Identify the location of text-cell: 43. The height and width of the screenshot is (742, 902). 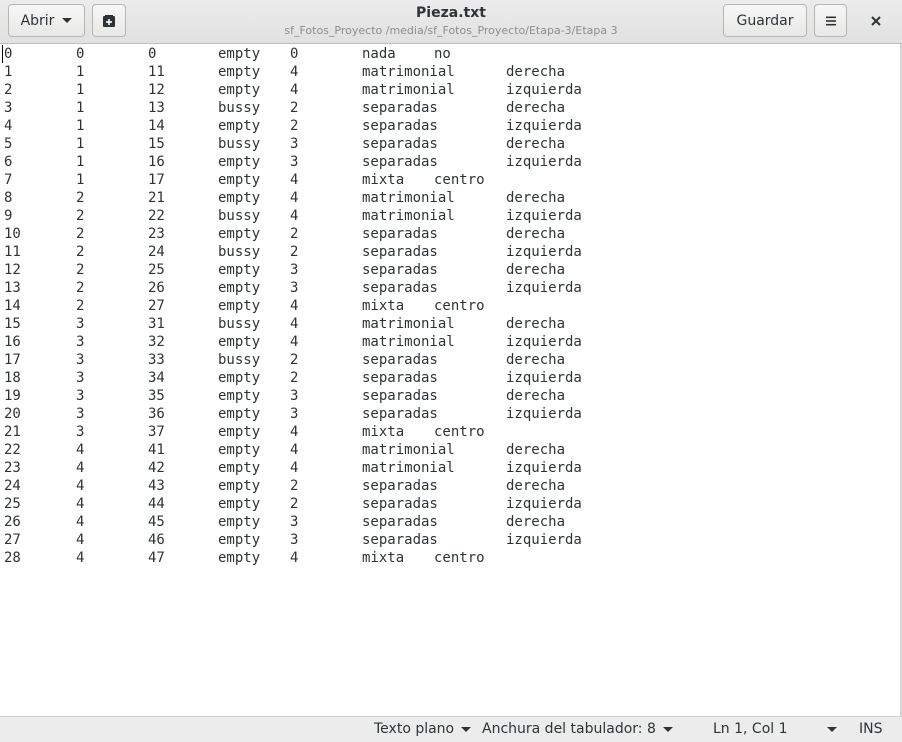
(156, 486).